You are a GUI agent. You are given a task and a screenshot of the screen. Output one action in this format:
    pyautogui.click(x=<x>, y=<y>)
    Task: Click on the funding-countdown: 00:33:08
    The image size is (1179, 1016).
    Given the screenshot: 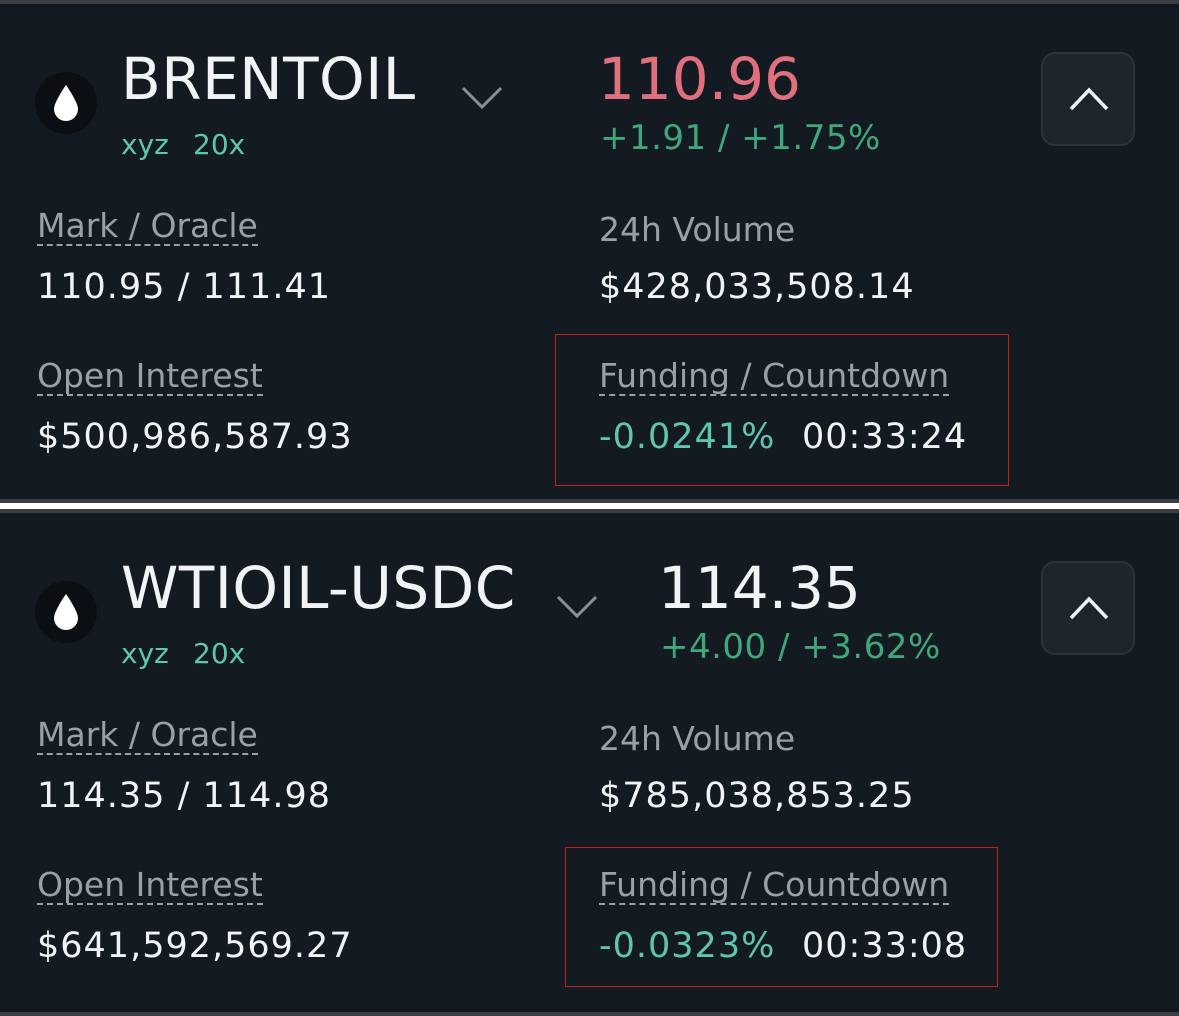 What is the action you would take?
    pyautogui.click(x=885, y=946)
    